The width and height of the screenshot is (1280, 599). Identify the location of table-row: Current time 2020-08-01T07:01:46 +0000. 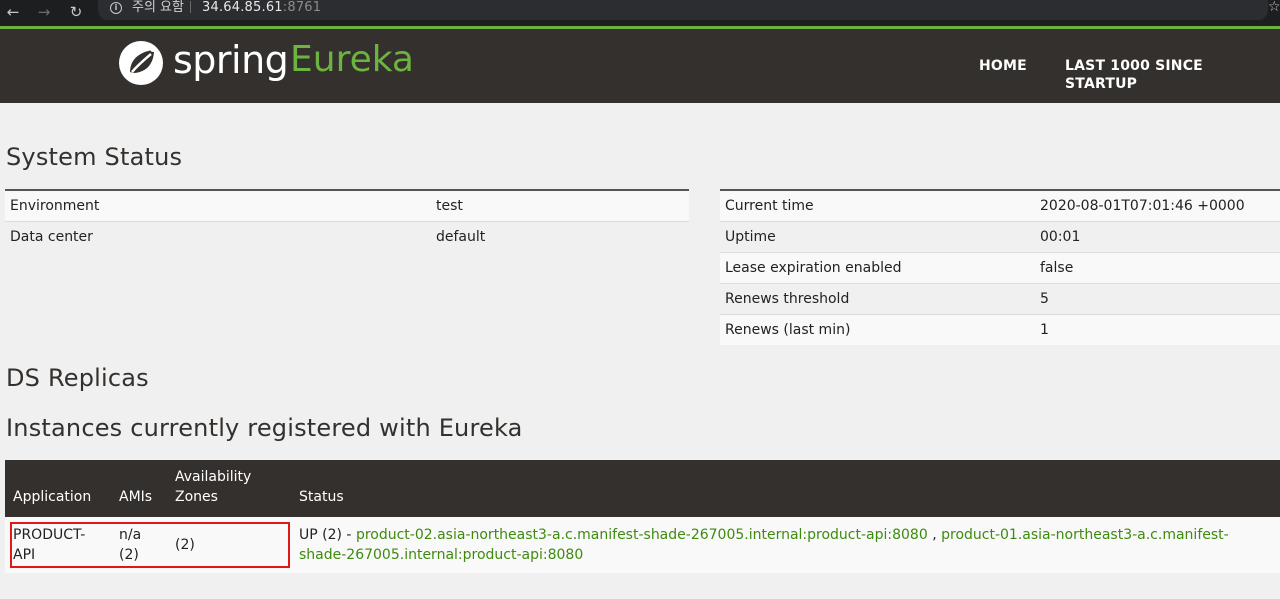
(1000, 205).